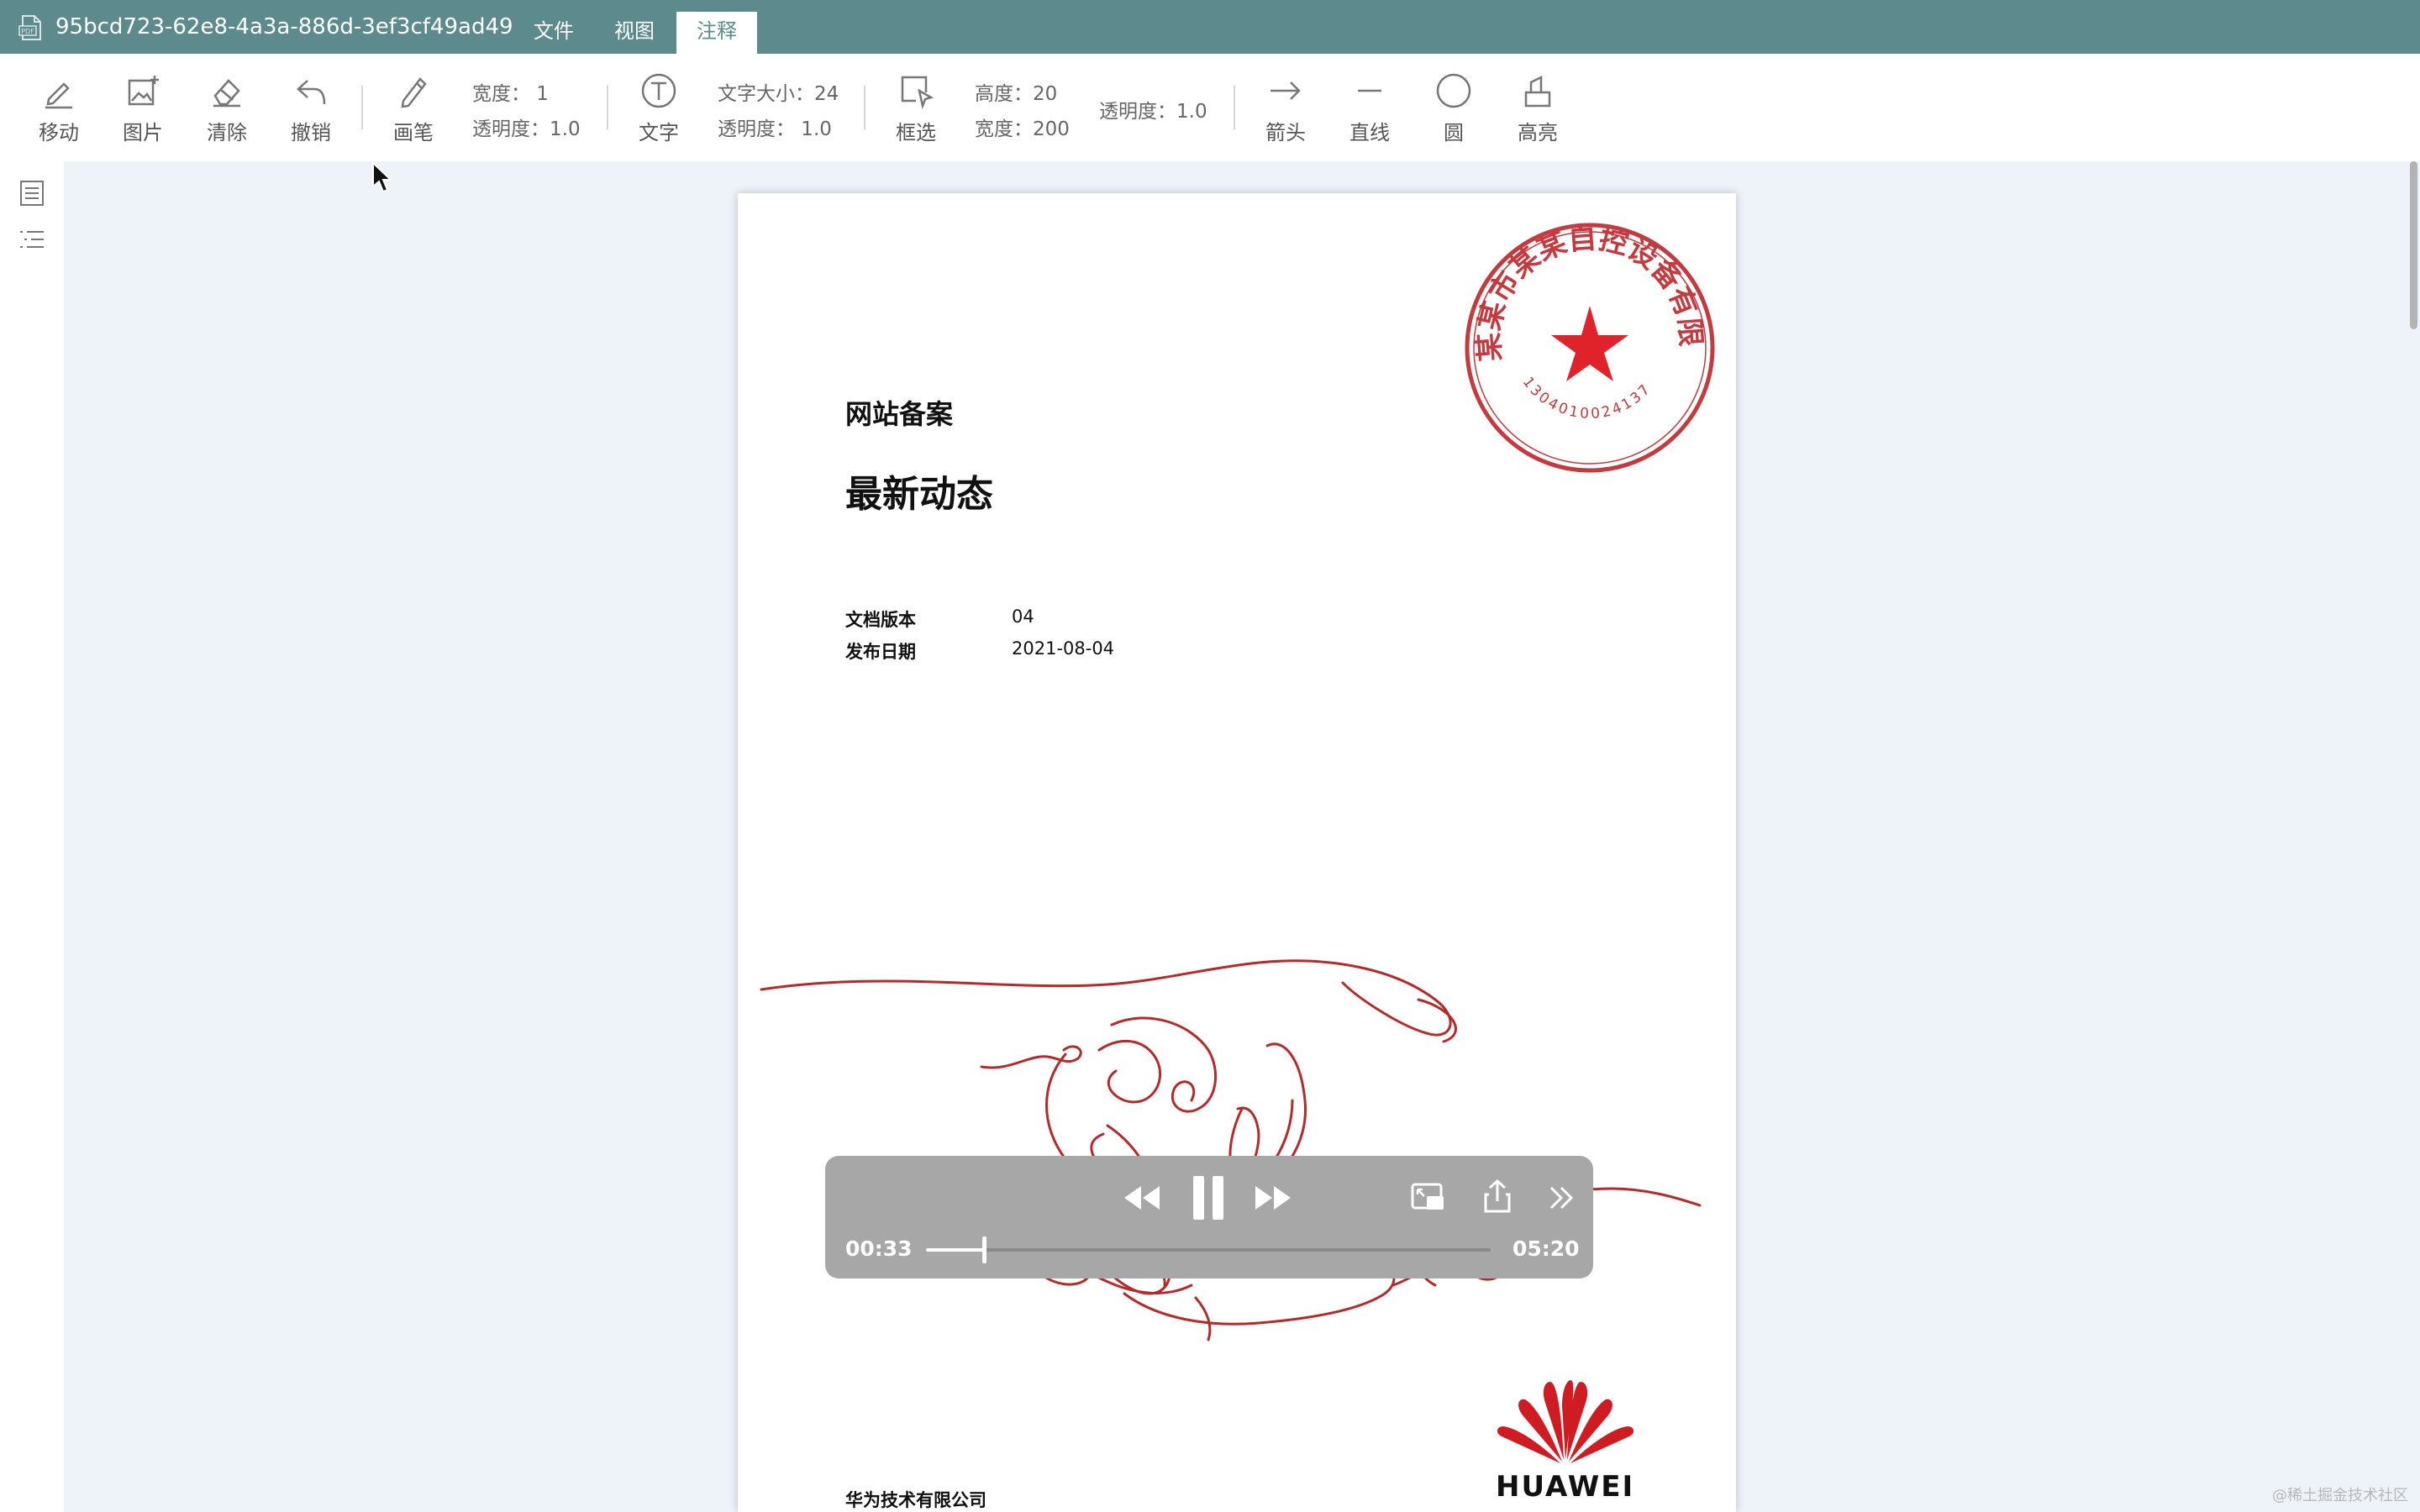 The width and height of the screenshot is (2420, 1512). Describe the element at coordinates (553, 33) in the screenshot. I see `menu-file: 文件` at that location.